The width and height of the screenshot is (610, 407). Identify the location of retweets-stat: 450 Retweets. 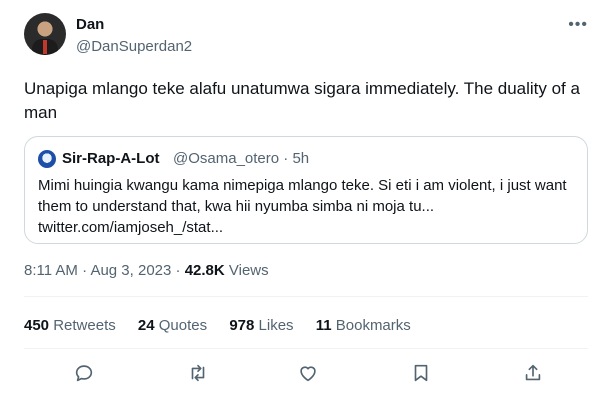
(70, 325).